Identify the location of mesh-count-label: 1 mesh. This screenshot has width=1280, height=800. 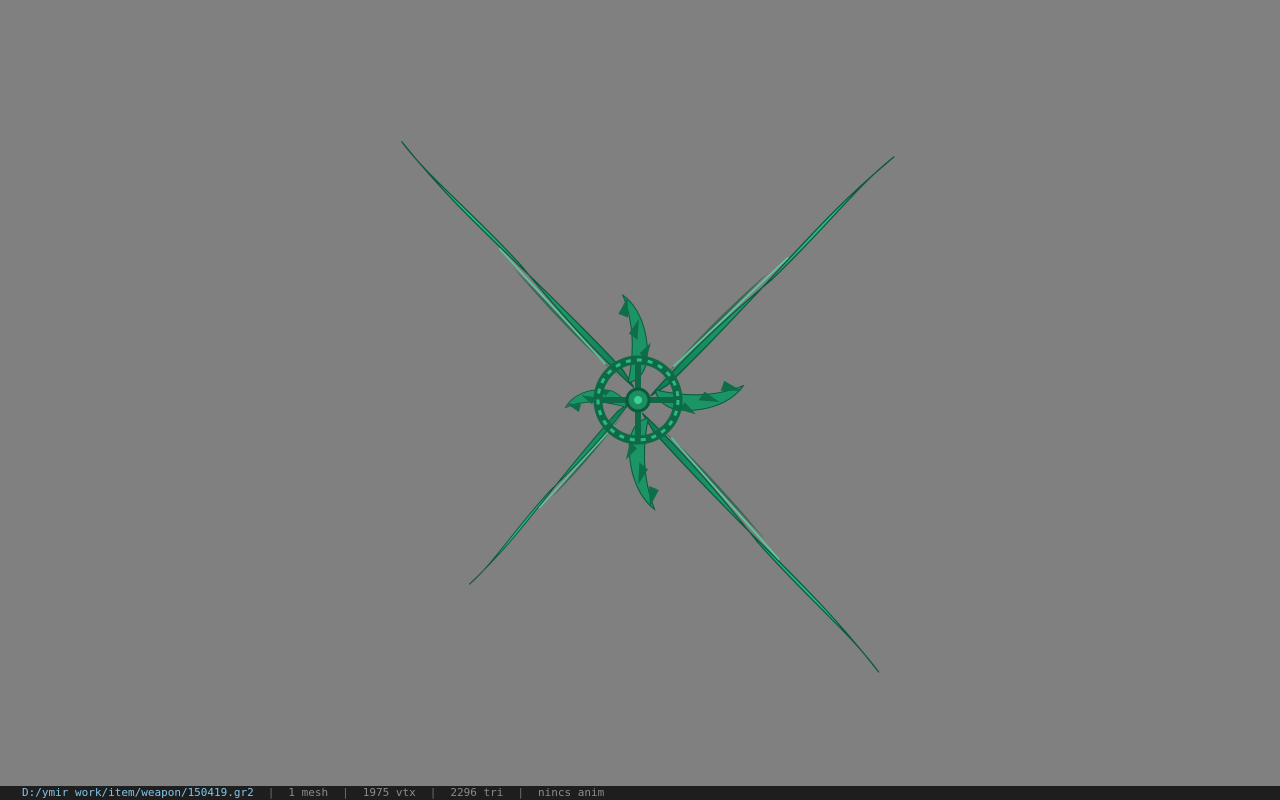
(308, 792).